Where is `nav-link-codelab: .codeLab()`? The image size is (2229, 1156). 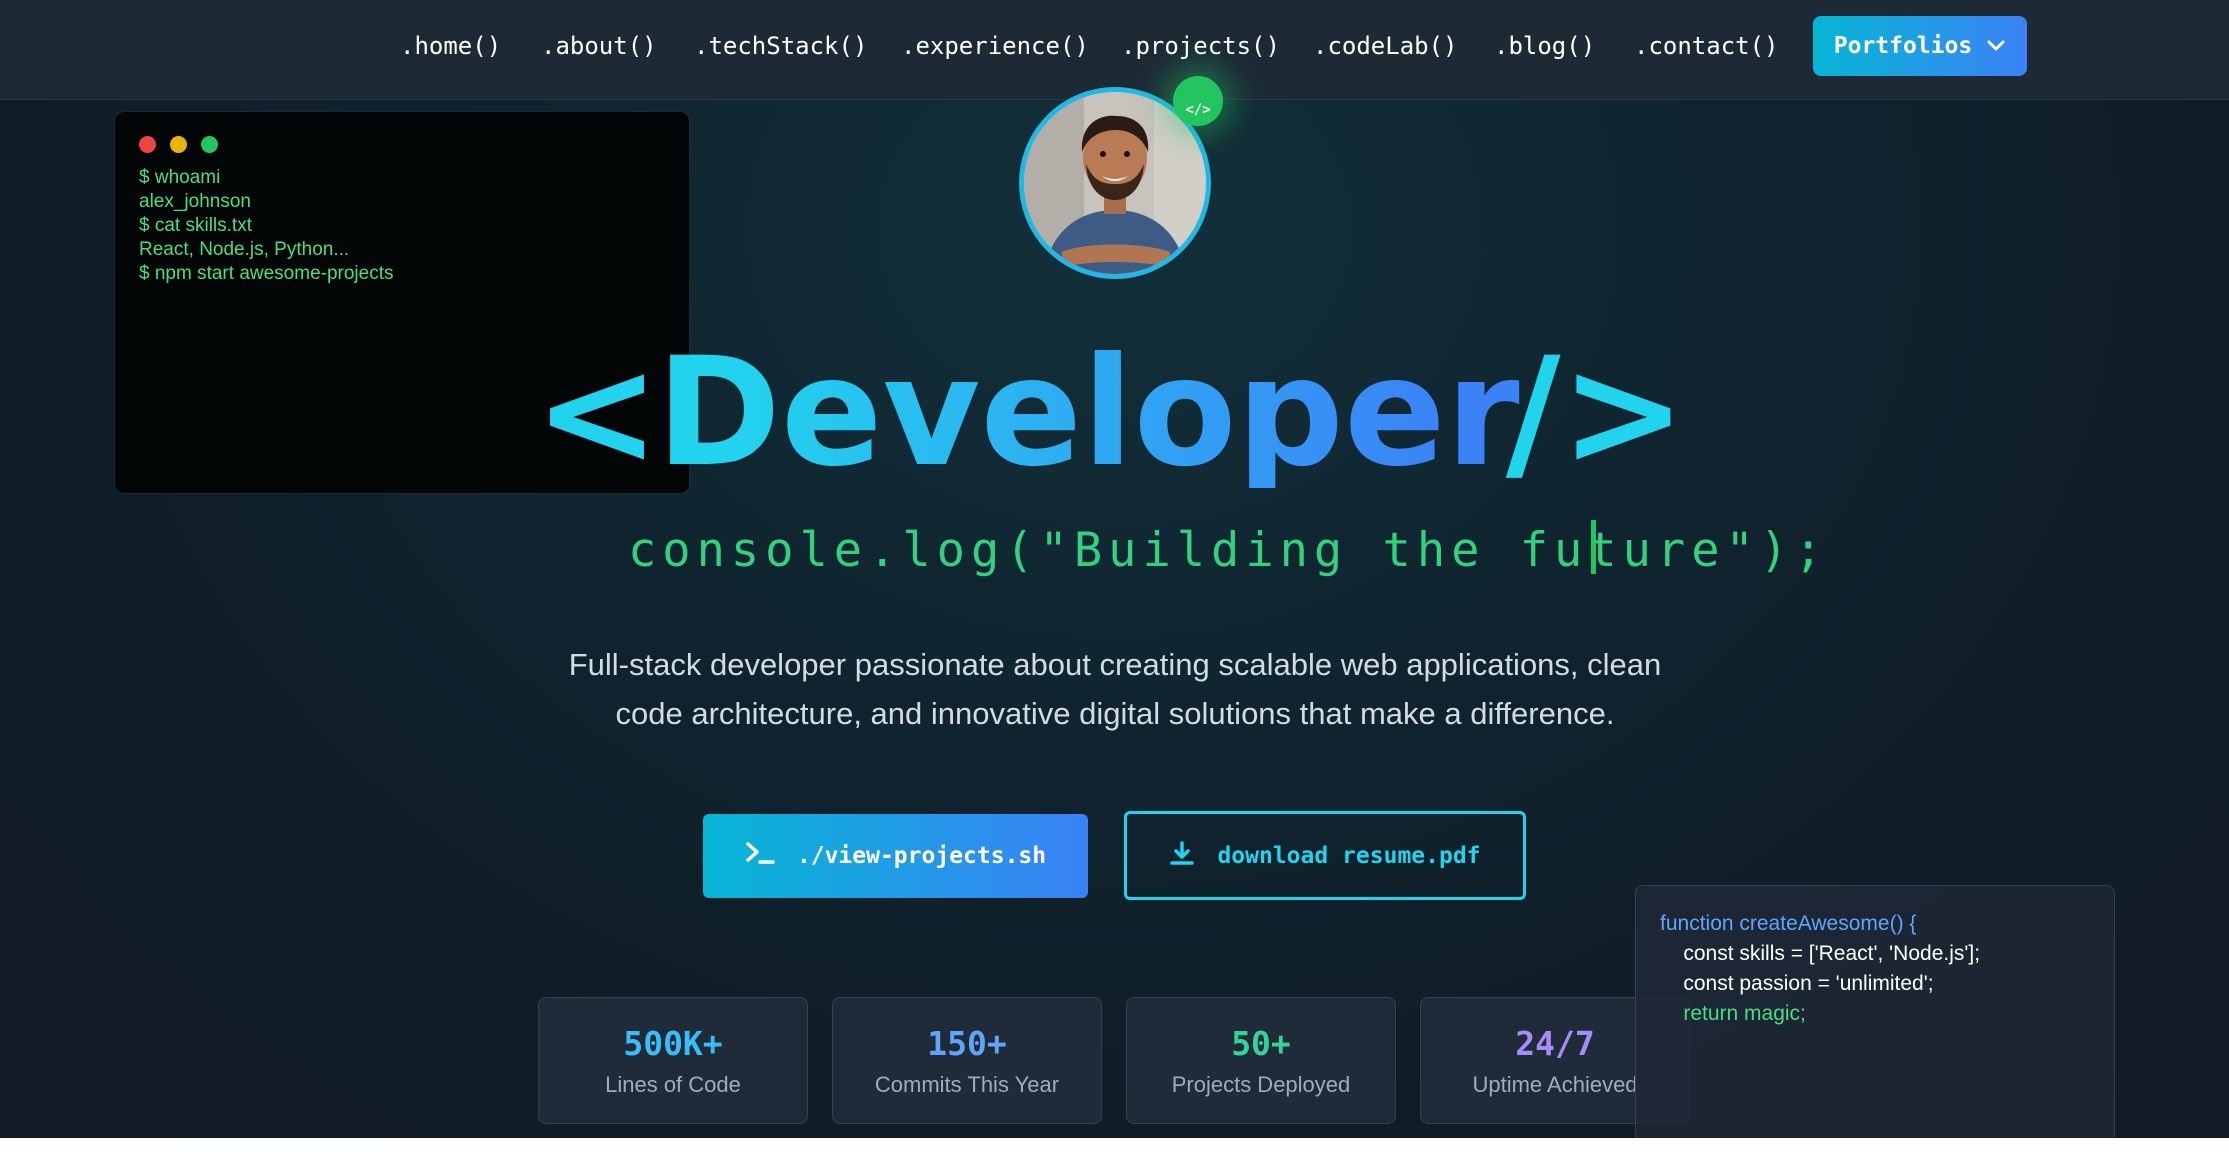 nav-link-codelab: .codeLab() is located at coordinates (1385, 46).